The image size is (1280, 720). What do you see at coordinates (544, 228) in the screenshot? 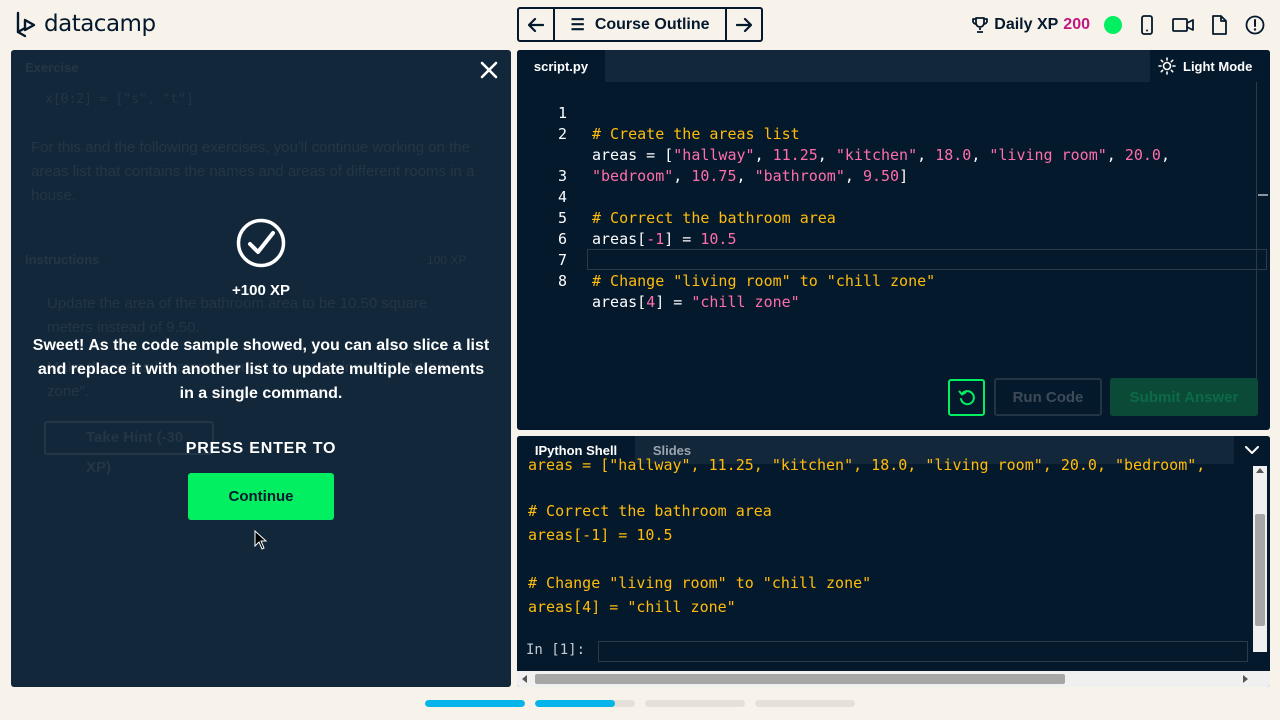
I see `code-line: 6` at bounding box center [544, 228].